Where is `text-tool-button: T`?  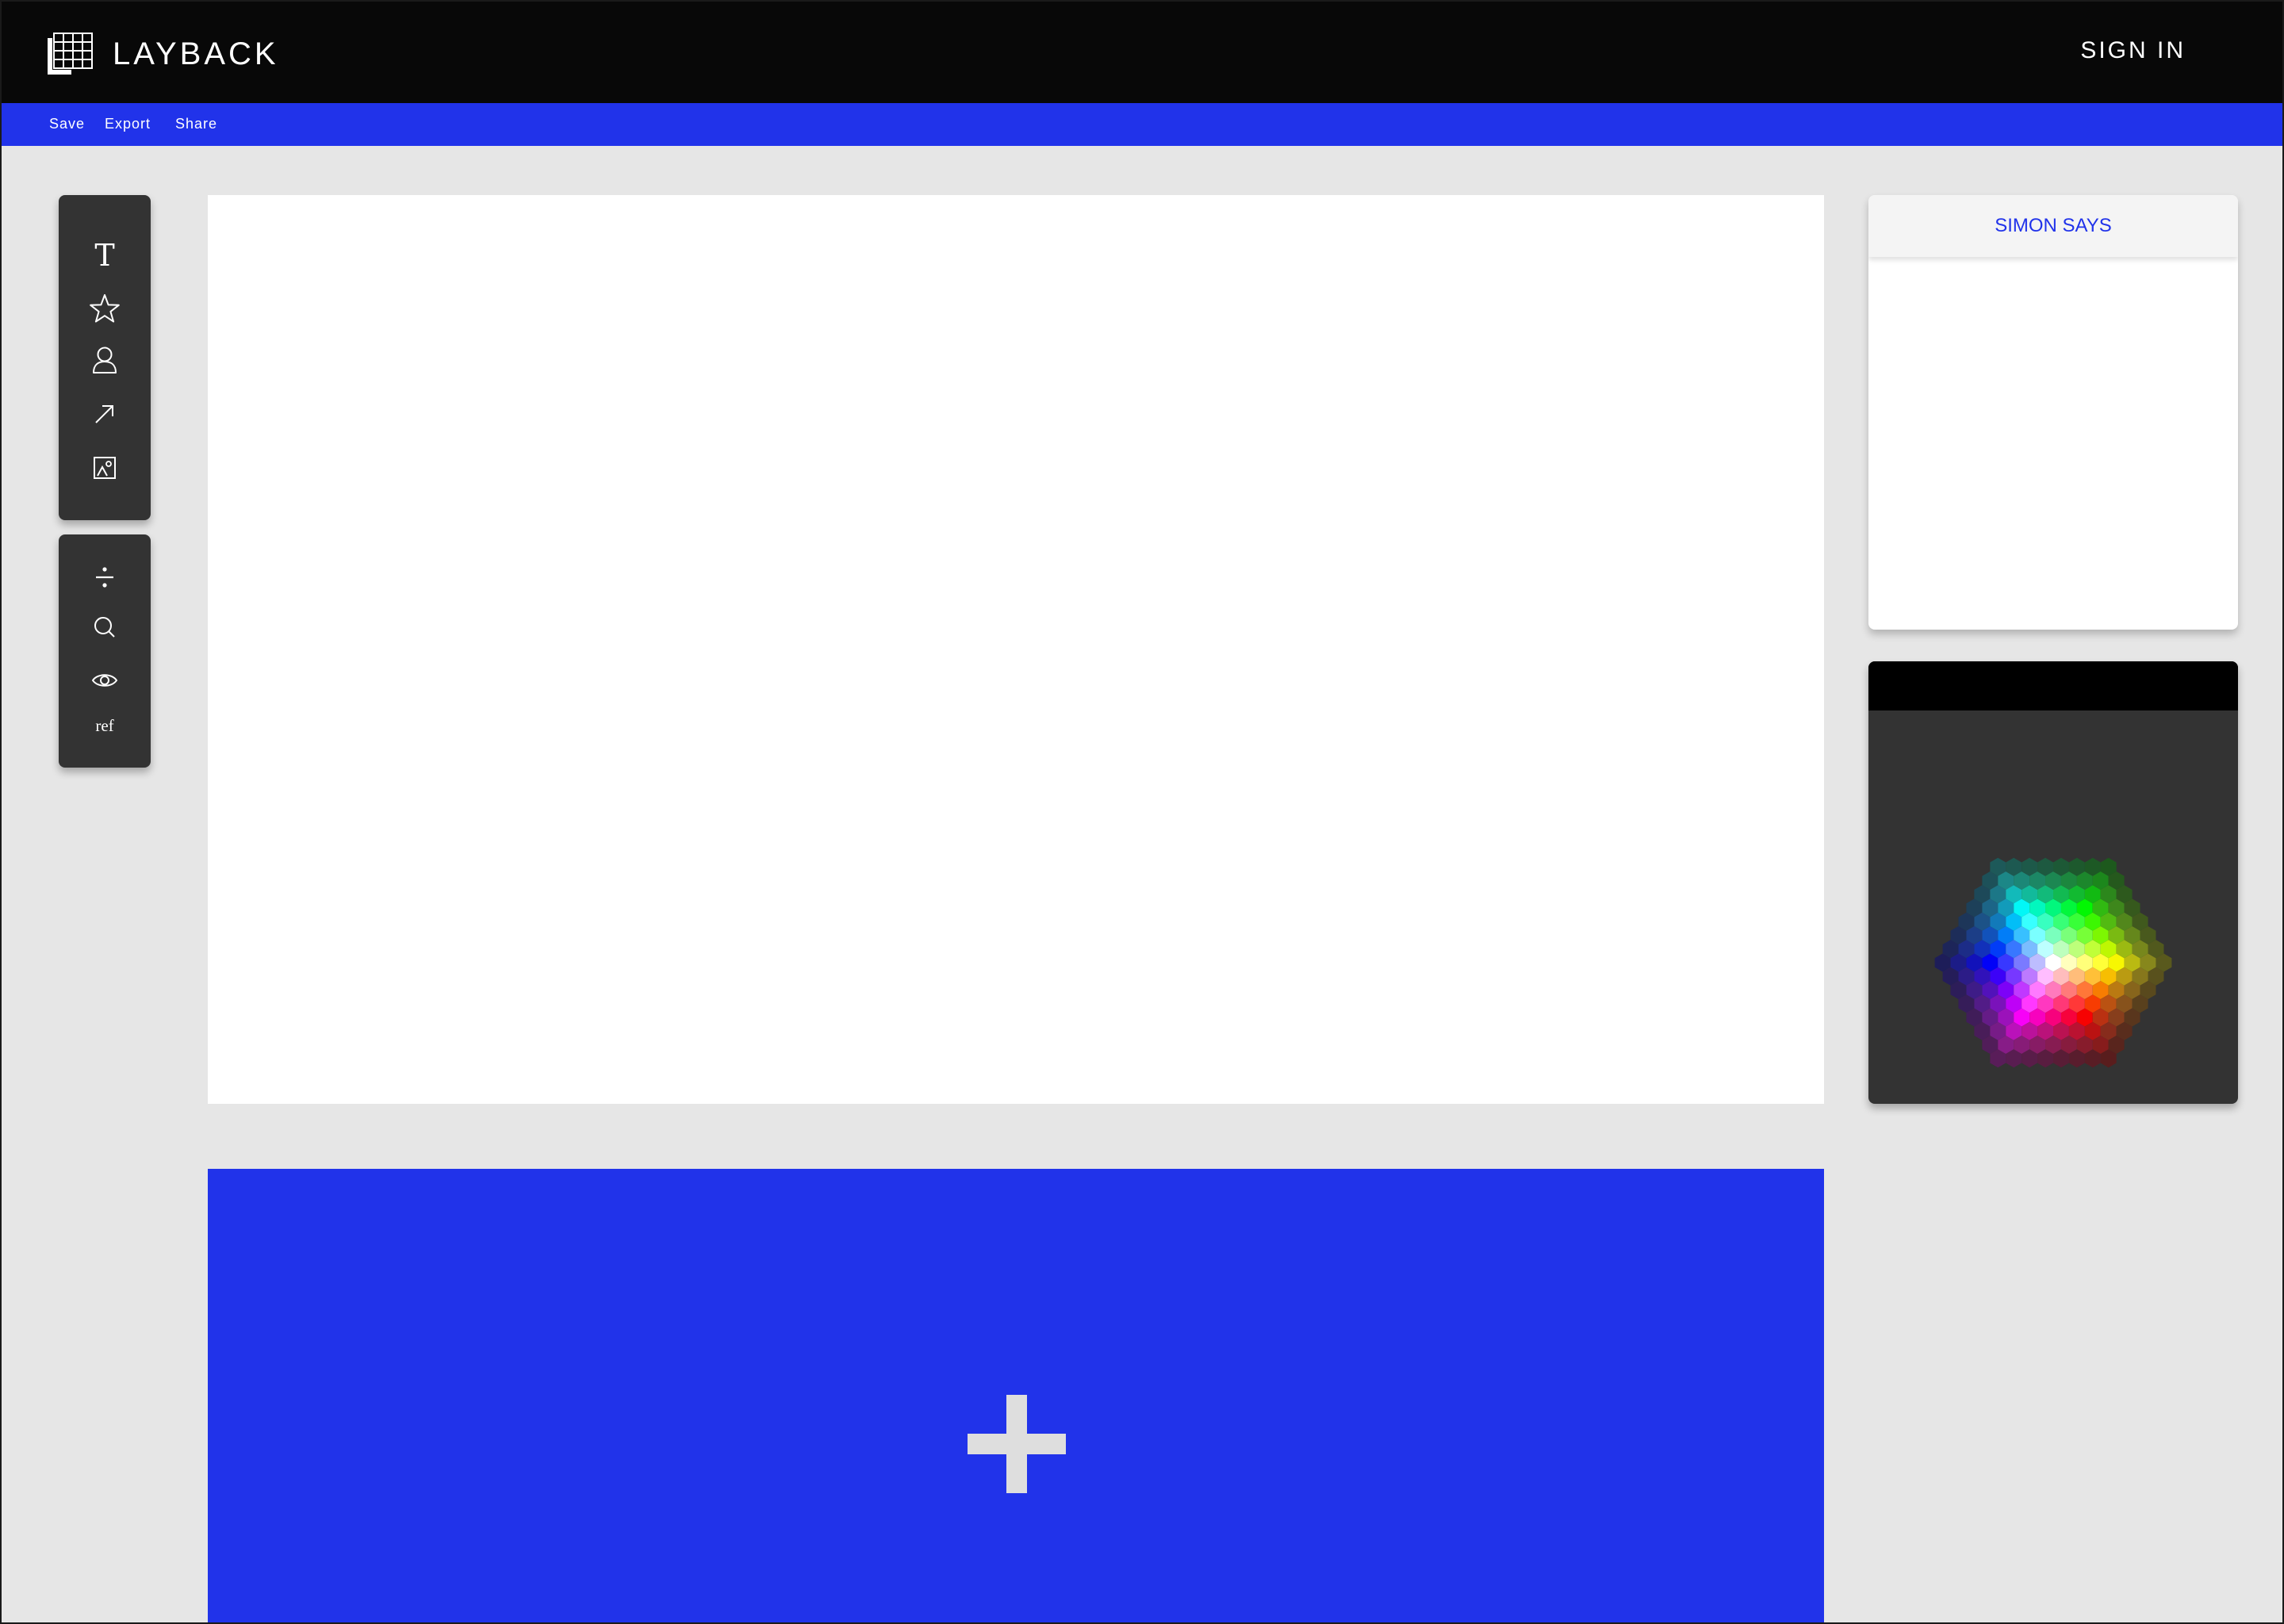
text-tool-button: T is located at coordinates (105, 255).